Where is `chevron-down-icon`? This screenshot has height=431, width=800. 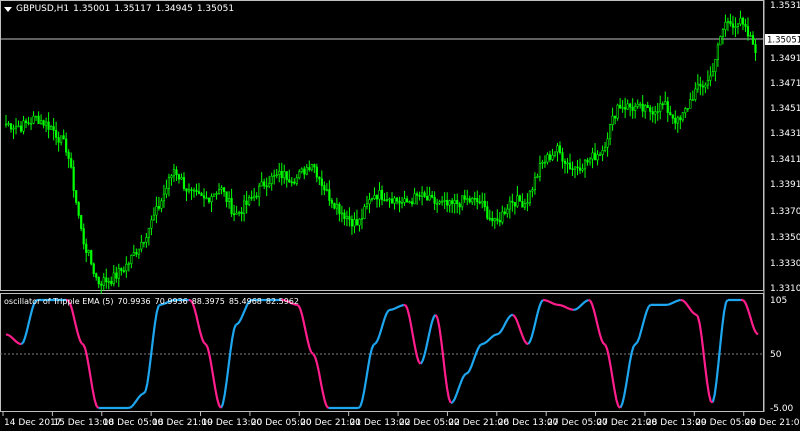
chevron-down-icon is located at coordinates (8, 9).